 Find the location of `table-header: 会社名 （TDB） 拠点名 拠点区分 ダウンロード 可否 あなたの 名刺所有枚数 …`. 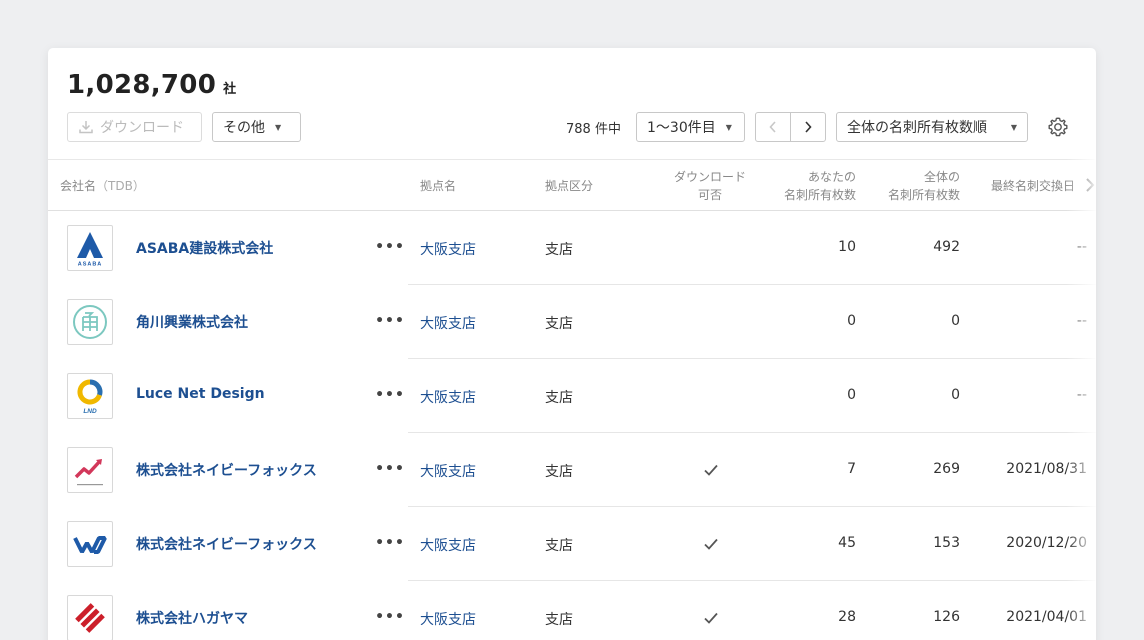

table-header: 会社名 （TDB） 拠点名 拠点区分 ダウンロード 可否 あなたの 名刺所有枚数 … is located at coordinates (572, 185).